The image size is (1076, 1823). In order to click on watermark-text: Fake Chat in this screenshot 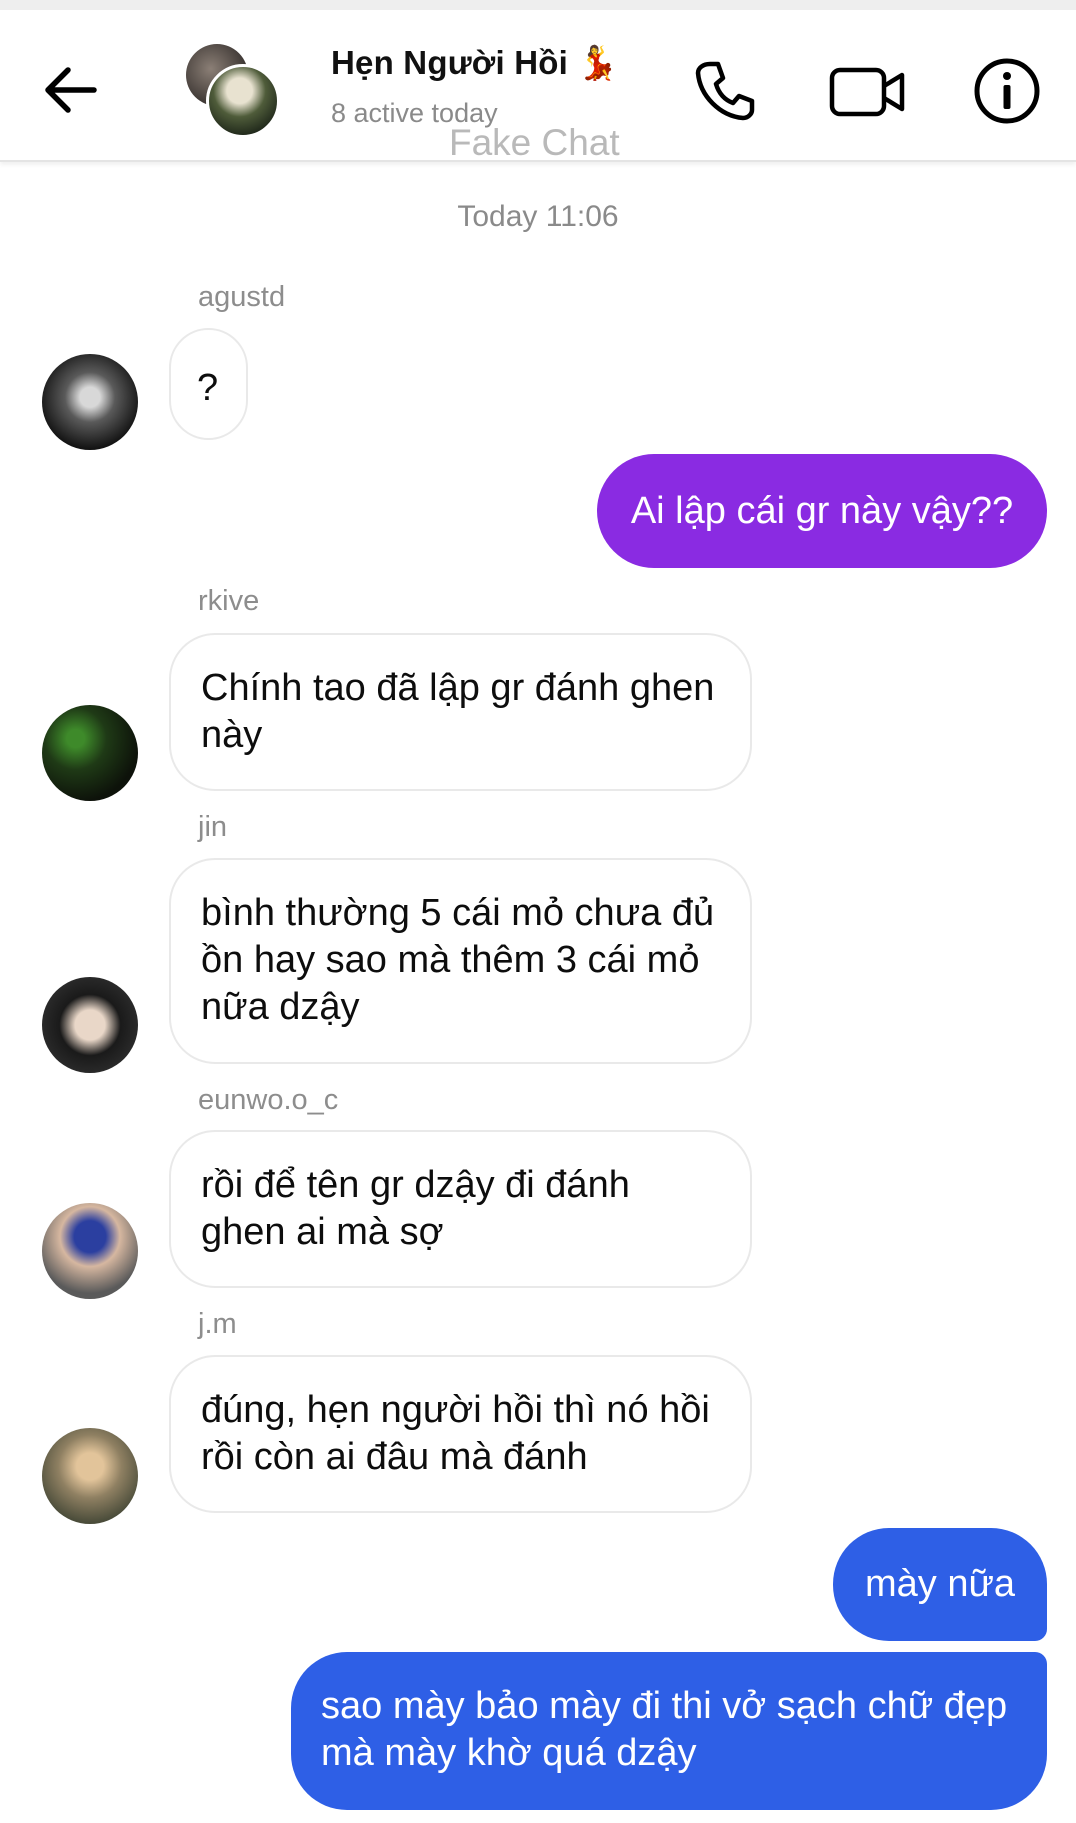, I will do `click(534, 142)`.